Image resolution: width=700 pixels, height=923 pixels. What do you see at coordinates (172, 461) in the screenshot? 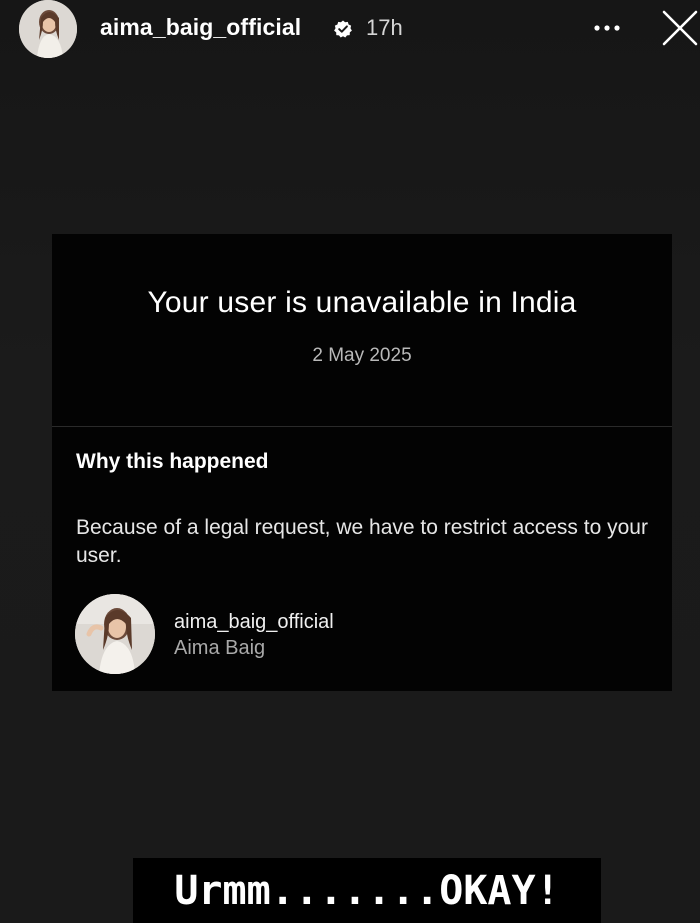
I see `why-heading: Why this happened` at bounding box center [172, 461].